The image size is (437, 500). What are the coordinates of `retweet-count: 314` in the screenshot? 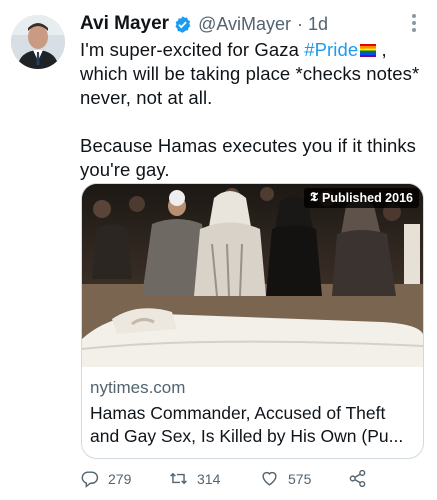 It's located at (209, 478).